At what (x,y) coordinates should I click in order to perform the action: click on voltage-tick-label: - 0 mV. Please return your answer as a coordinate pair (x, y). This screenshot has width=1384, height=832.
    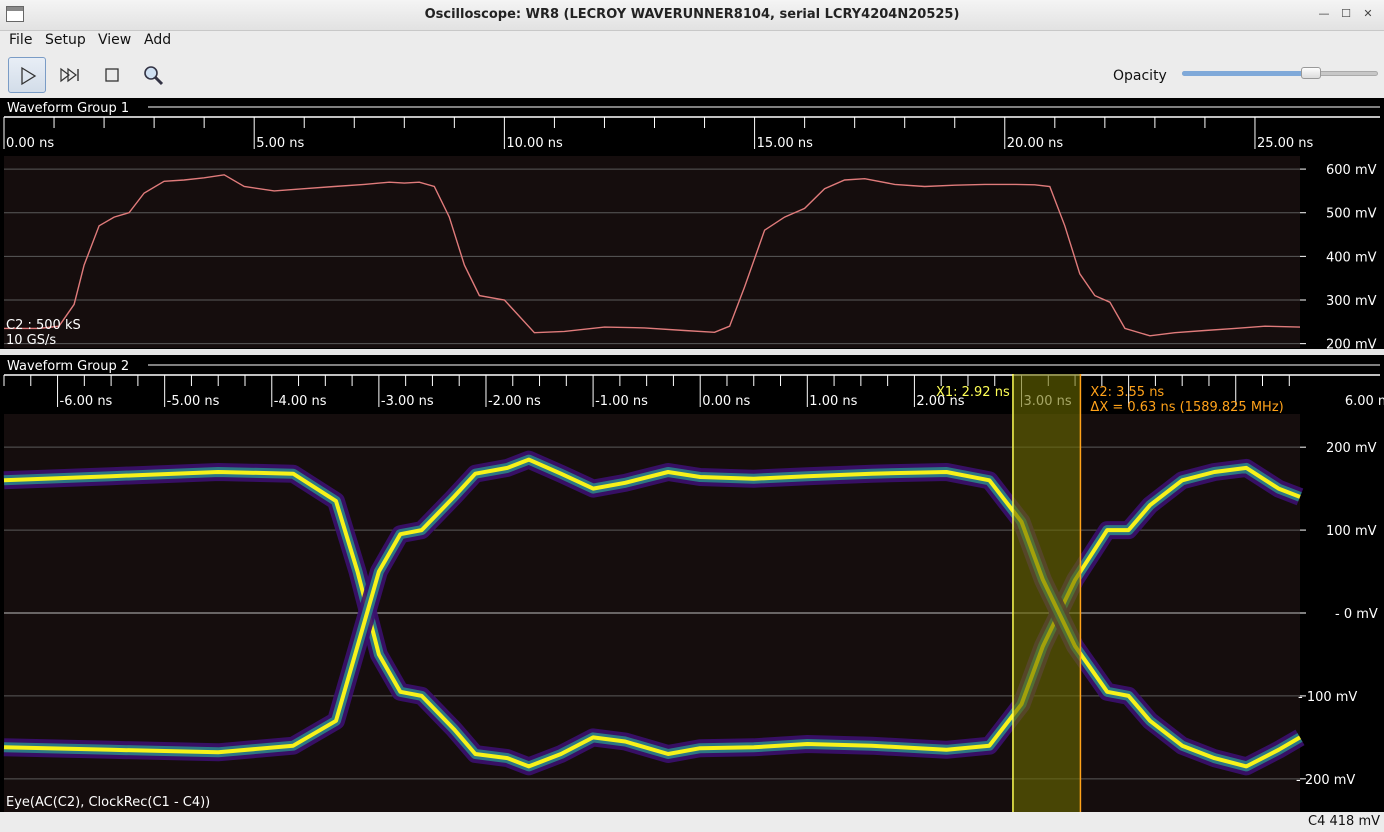
    Looking at the image, I should click on (1356, 614).